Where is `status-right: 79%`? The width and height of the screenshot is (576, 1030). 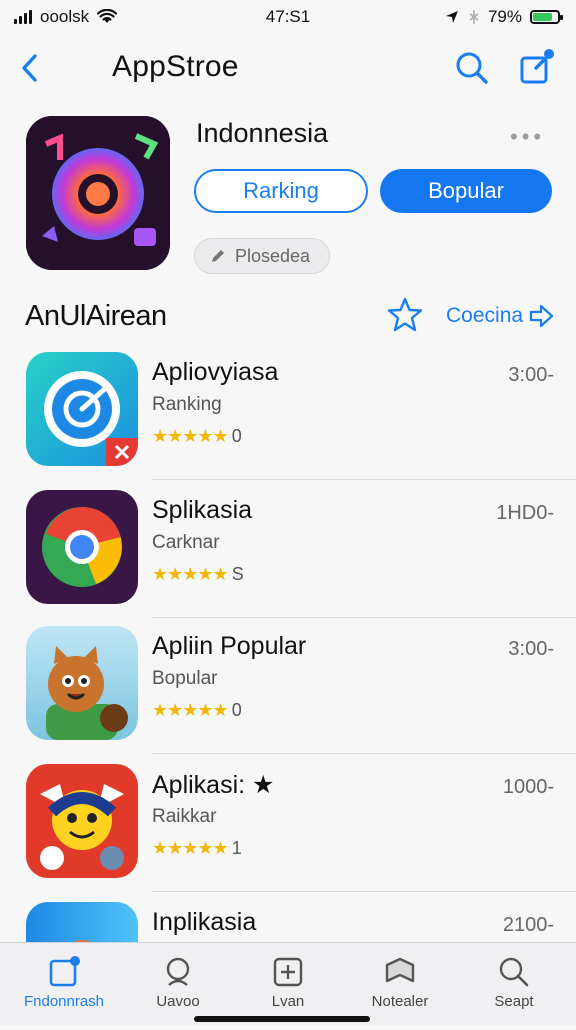 status-right: 79% is located at coordinates (503, 17).